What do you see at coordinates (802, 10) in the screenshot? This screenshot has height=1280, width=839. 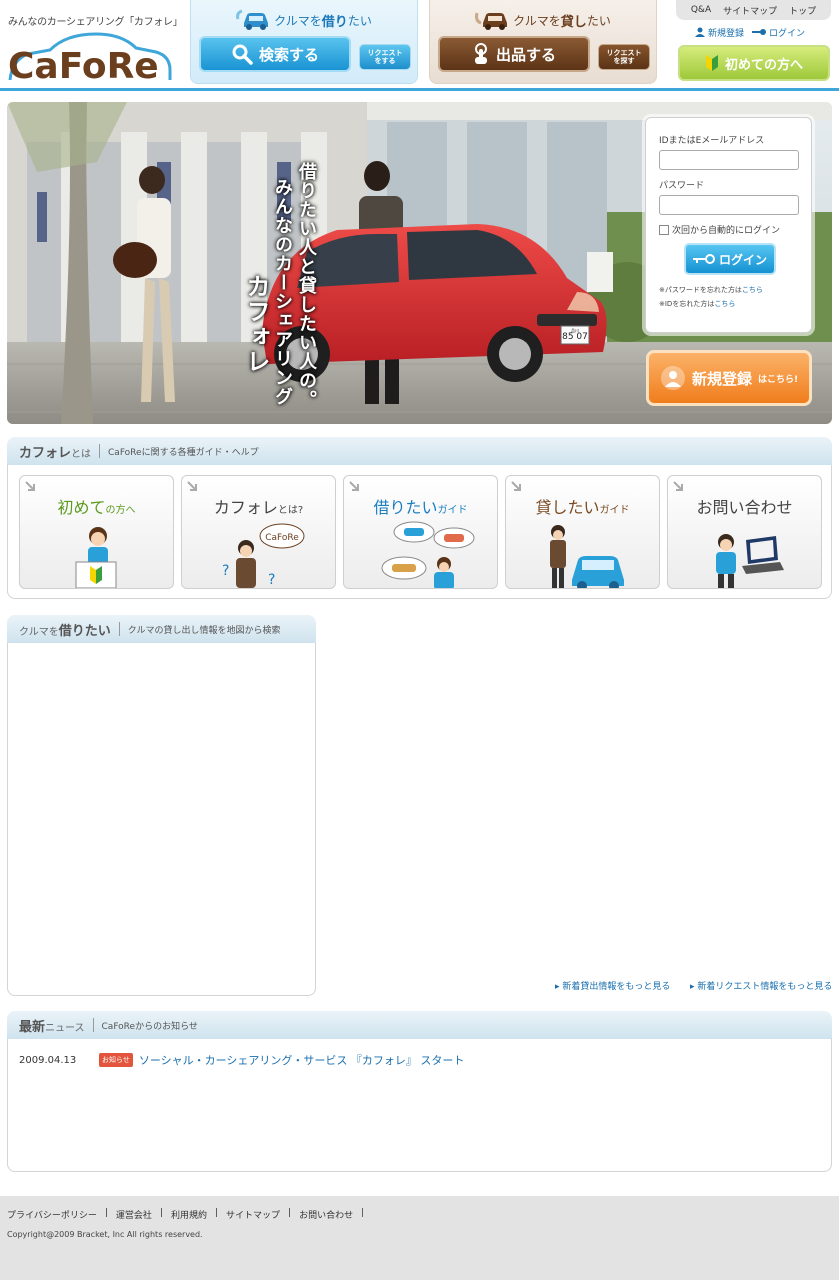 I see `util-link-top: トップ` at bounding box center [802, 10].